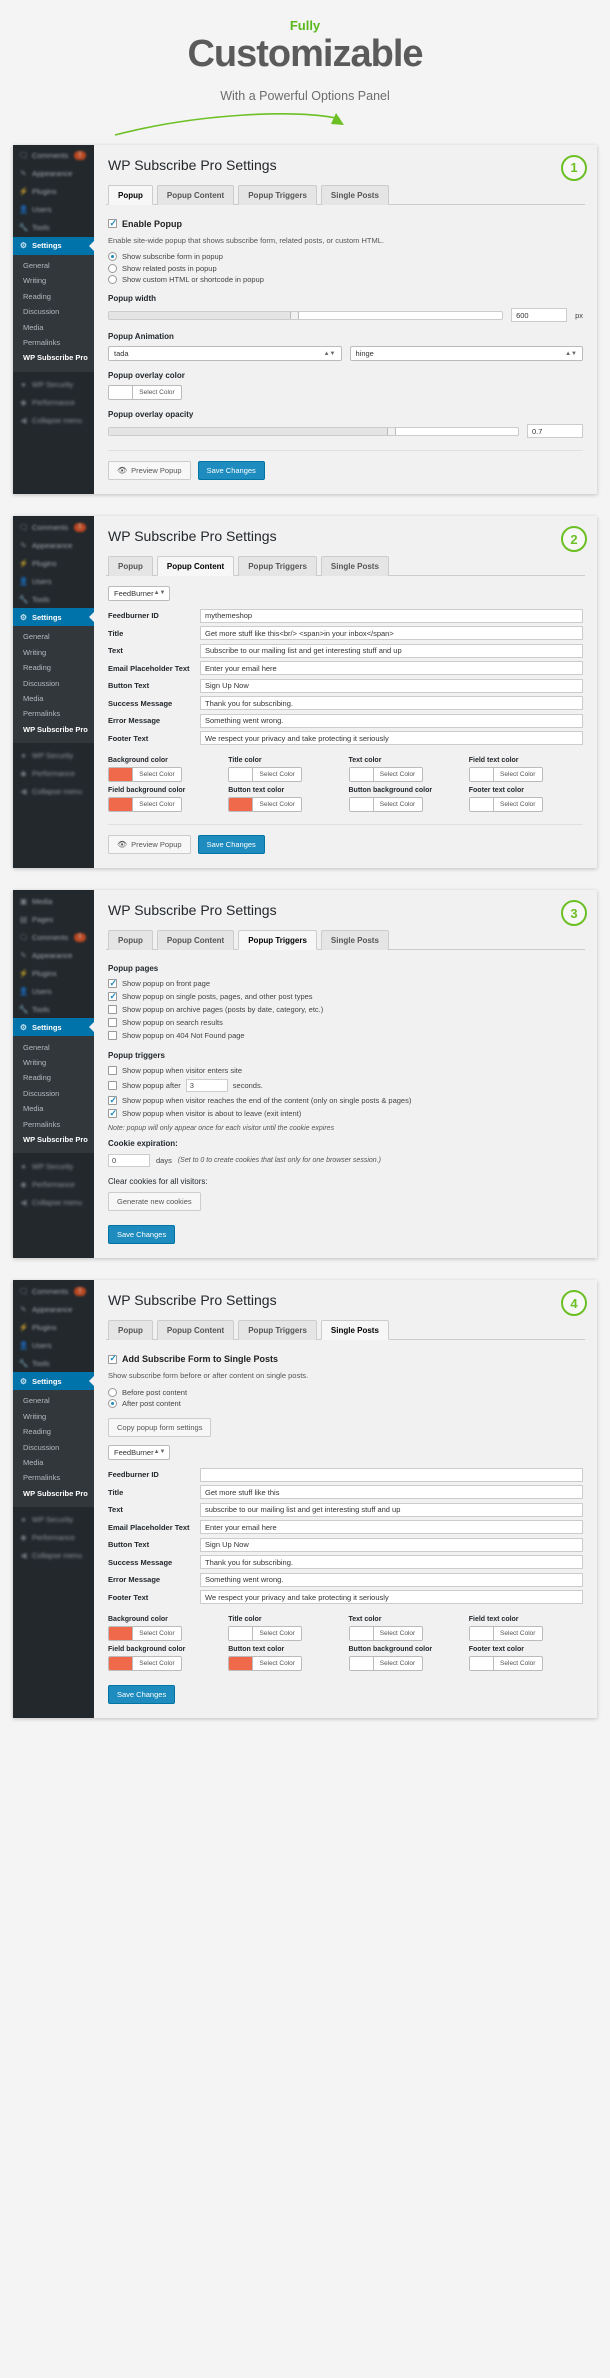 Image resolution: width=610 pixels, height=2378 pixels. What do you see at coordinates (206, 1086) in the screenshot?
I see `delay-seconds-input: 3` at bounding box center [206, 1086].